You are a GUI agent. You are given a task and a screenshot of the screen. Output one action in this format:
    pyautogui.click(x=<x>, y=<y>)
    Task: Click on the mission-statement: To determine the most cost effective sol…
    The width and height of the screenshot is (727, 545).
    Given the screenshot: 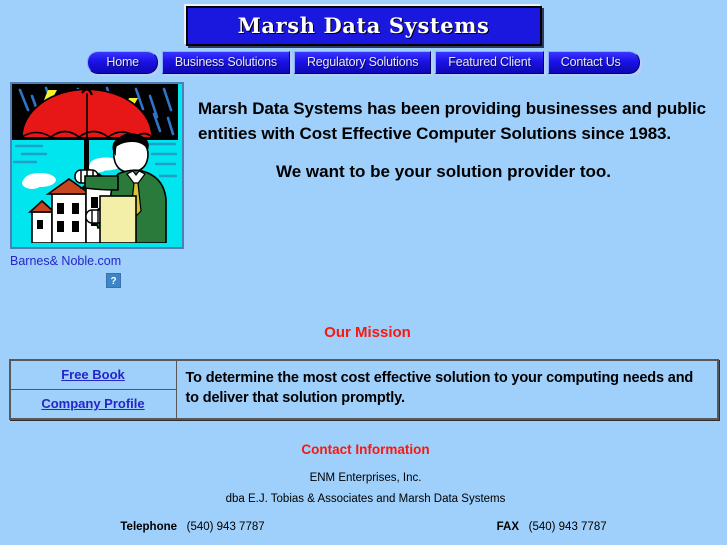 What is the action you would take?
    pyautogui.click(x=439, y=388)
    